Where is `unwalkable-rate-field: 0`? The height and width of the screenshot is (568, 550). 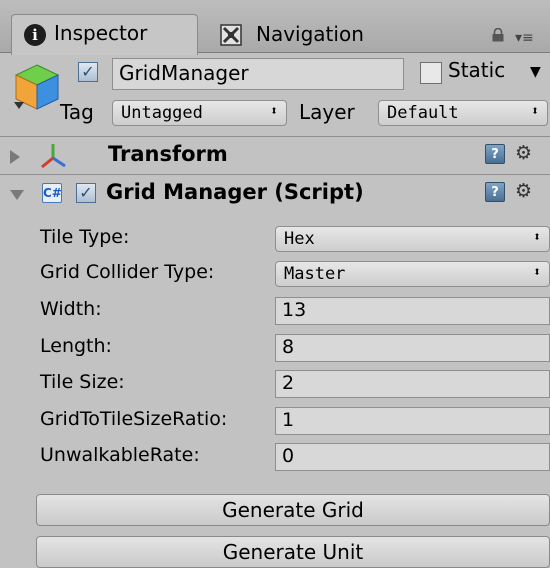 unwalkable-rate-field: 0 is located at coordinates (412, 457).